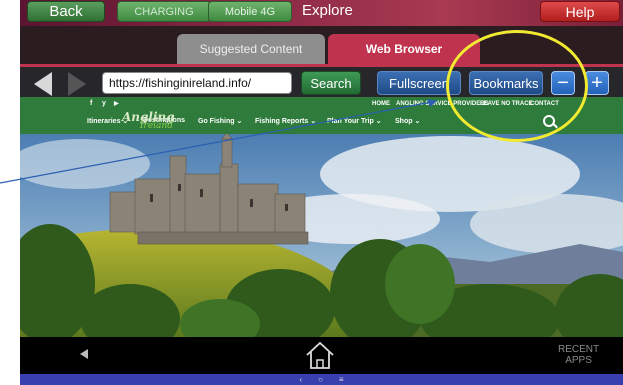 Image resolution: width=623 pixels, height=385 pixels. Describe the element at coordinates (341, 379) in the screenshot. I see `gesture-menu-icon: ≡` at that location.